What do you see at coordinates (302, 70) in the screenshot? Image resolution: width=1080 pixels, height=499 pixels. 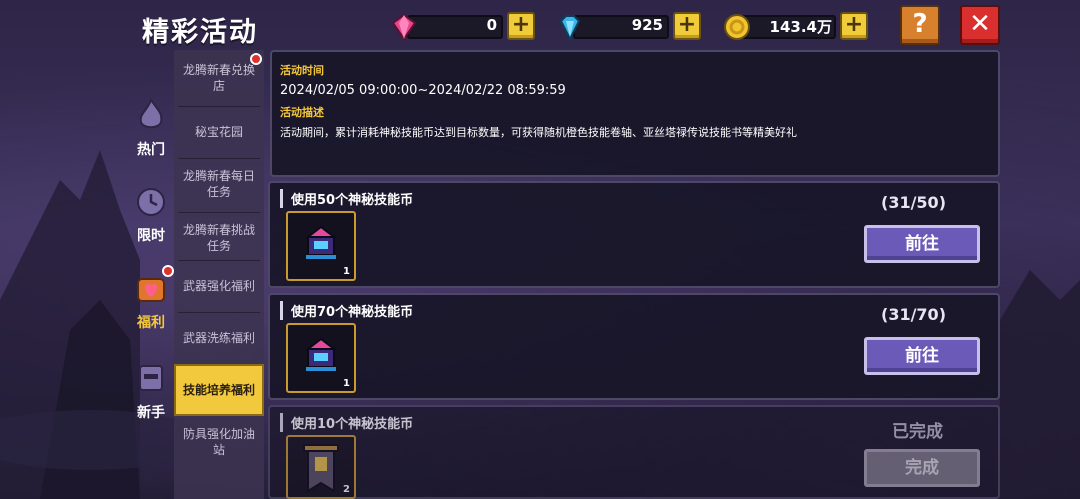 I see `activity-time-heading: 活动时间` at bounding box center [302, 70].